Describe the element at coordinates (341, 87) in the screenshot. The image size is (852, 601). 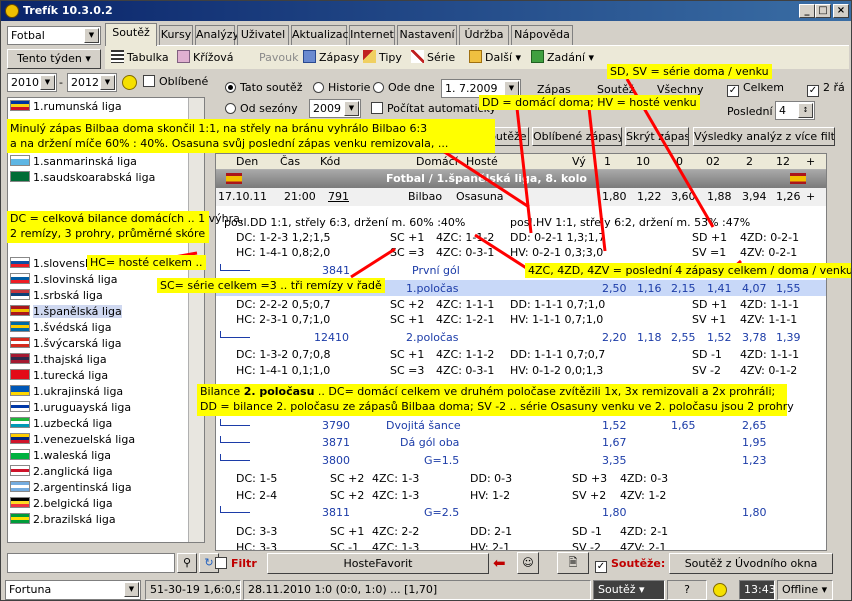
I see `radio-historie: Historie` at that location.